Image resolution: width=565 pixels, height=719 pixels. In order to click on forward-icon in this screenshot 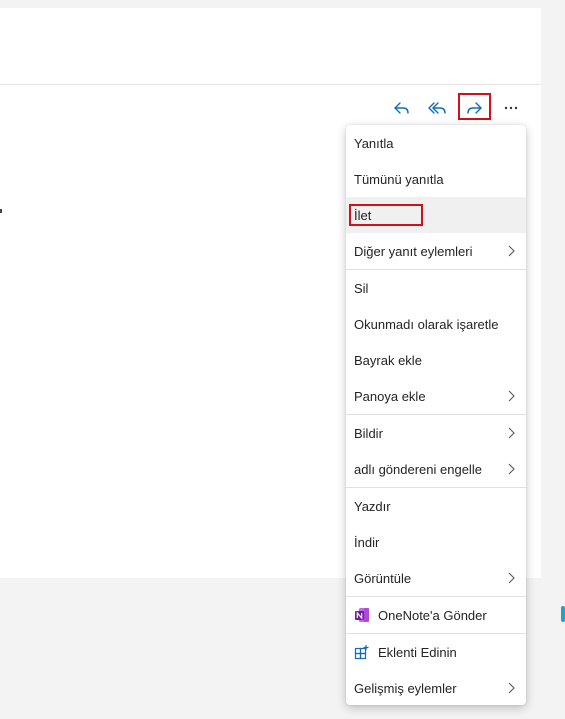, I will do `click(474, 108)`.